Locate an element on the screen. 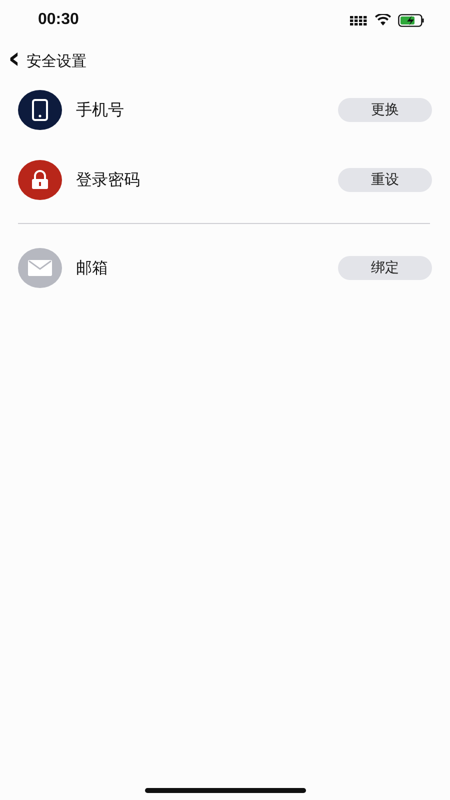 The height and width of the screenshot is (800, 450). tablet-icon is located at coordinates (40, 110).